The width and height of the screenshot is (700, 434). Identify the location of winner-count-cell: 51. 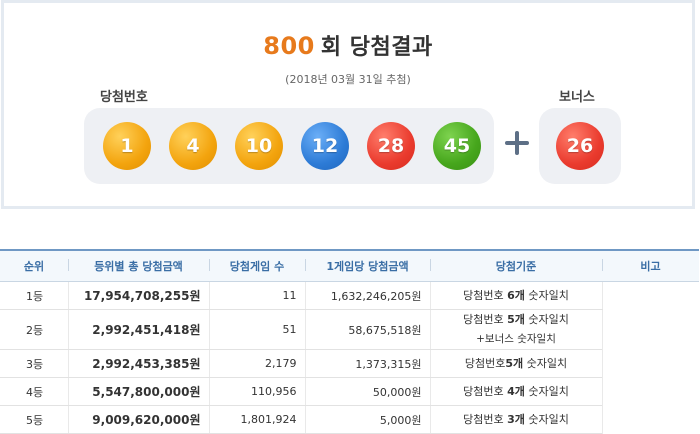
(256, 329).